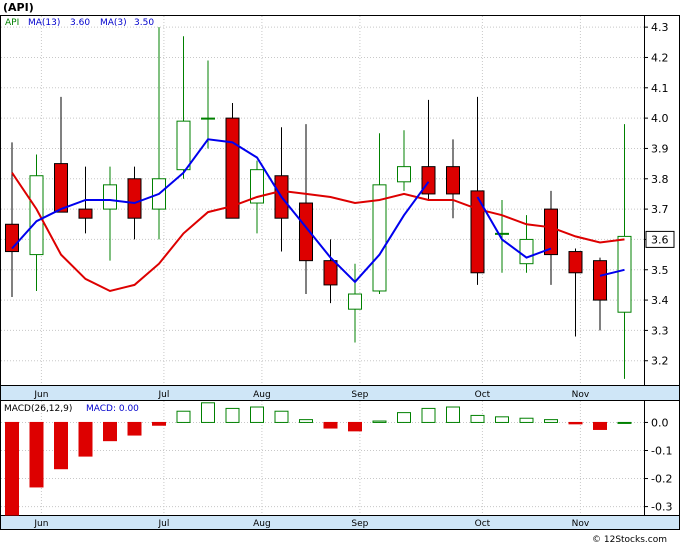 Image resolution: width=680 pixels, height=546 pixels. I want to click on month-label-bottom: Oct, so click(483, 524).